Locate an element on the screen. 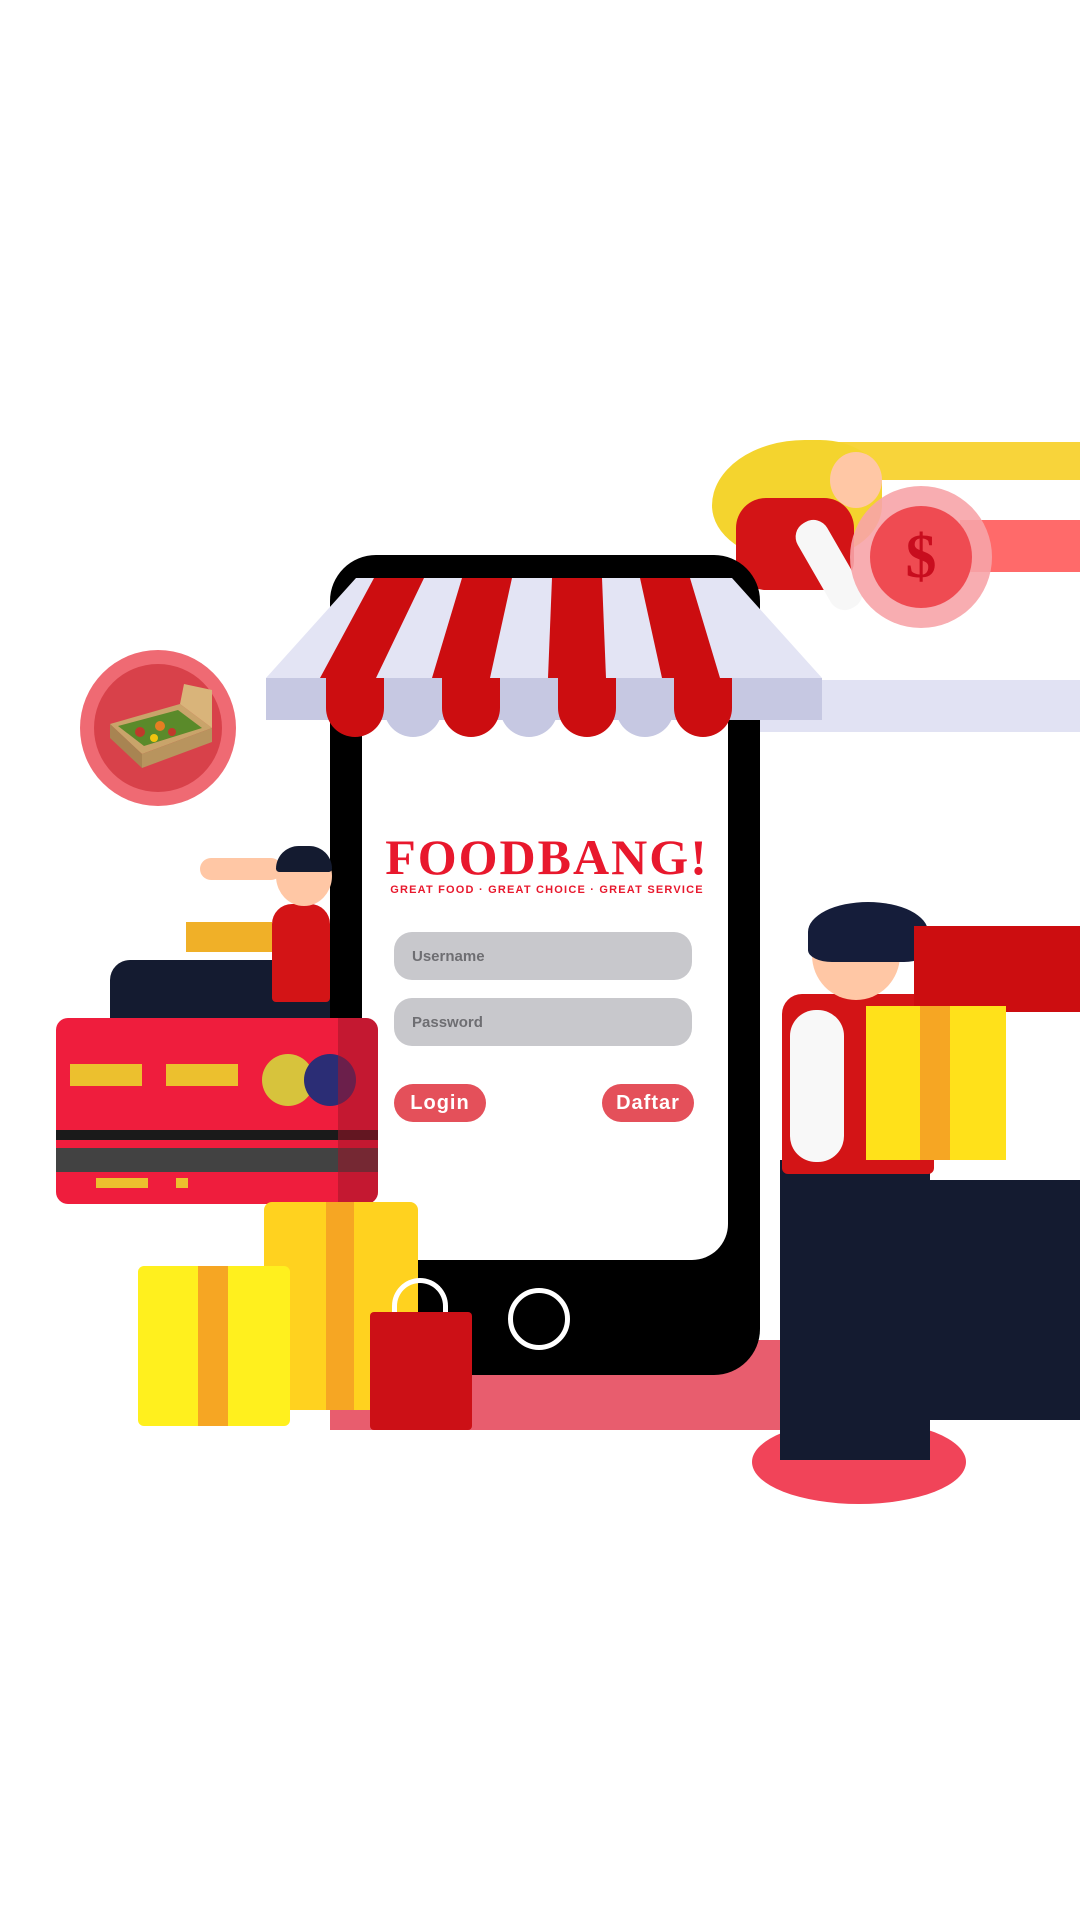 This screenshot has height=1920, width=1080. brand-logo: FOODBANG! is located at coordinates (547, 857).